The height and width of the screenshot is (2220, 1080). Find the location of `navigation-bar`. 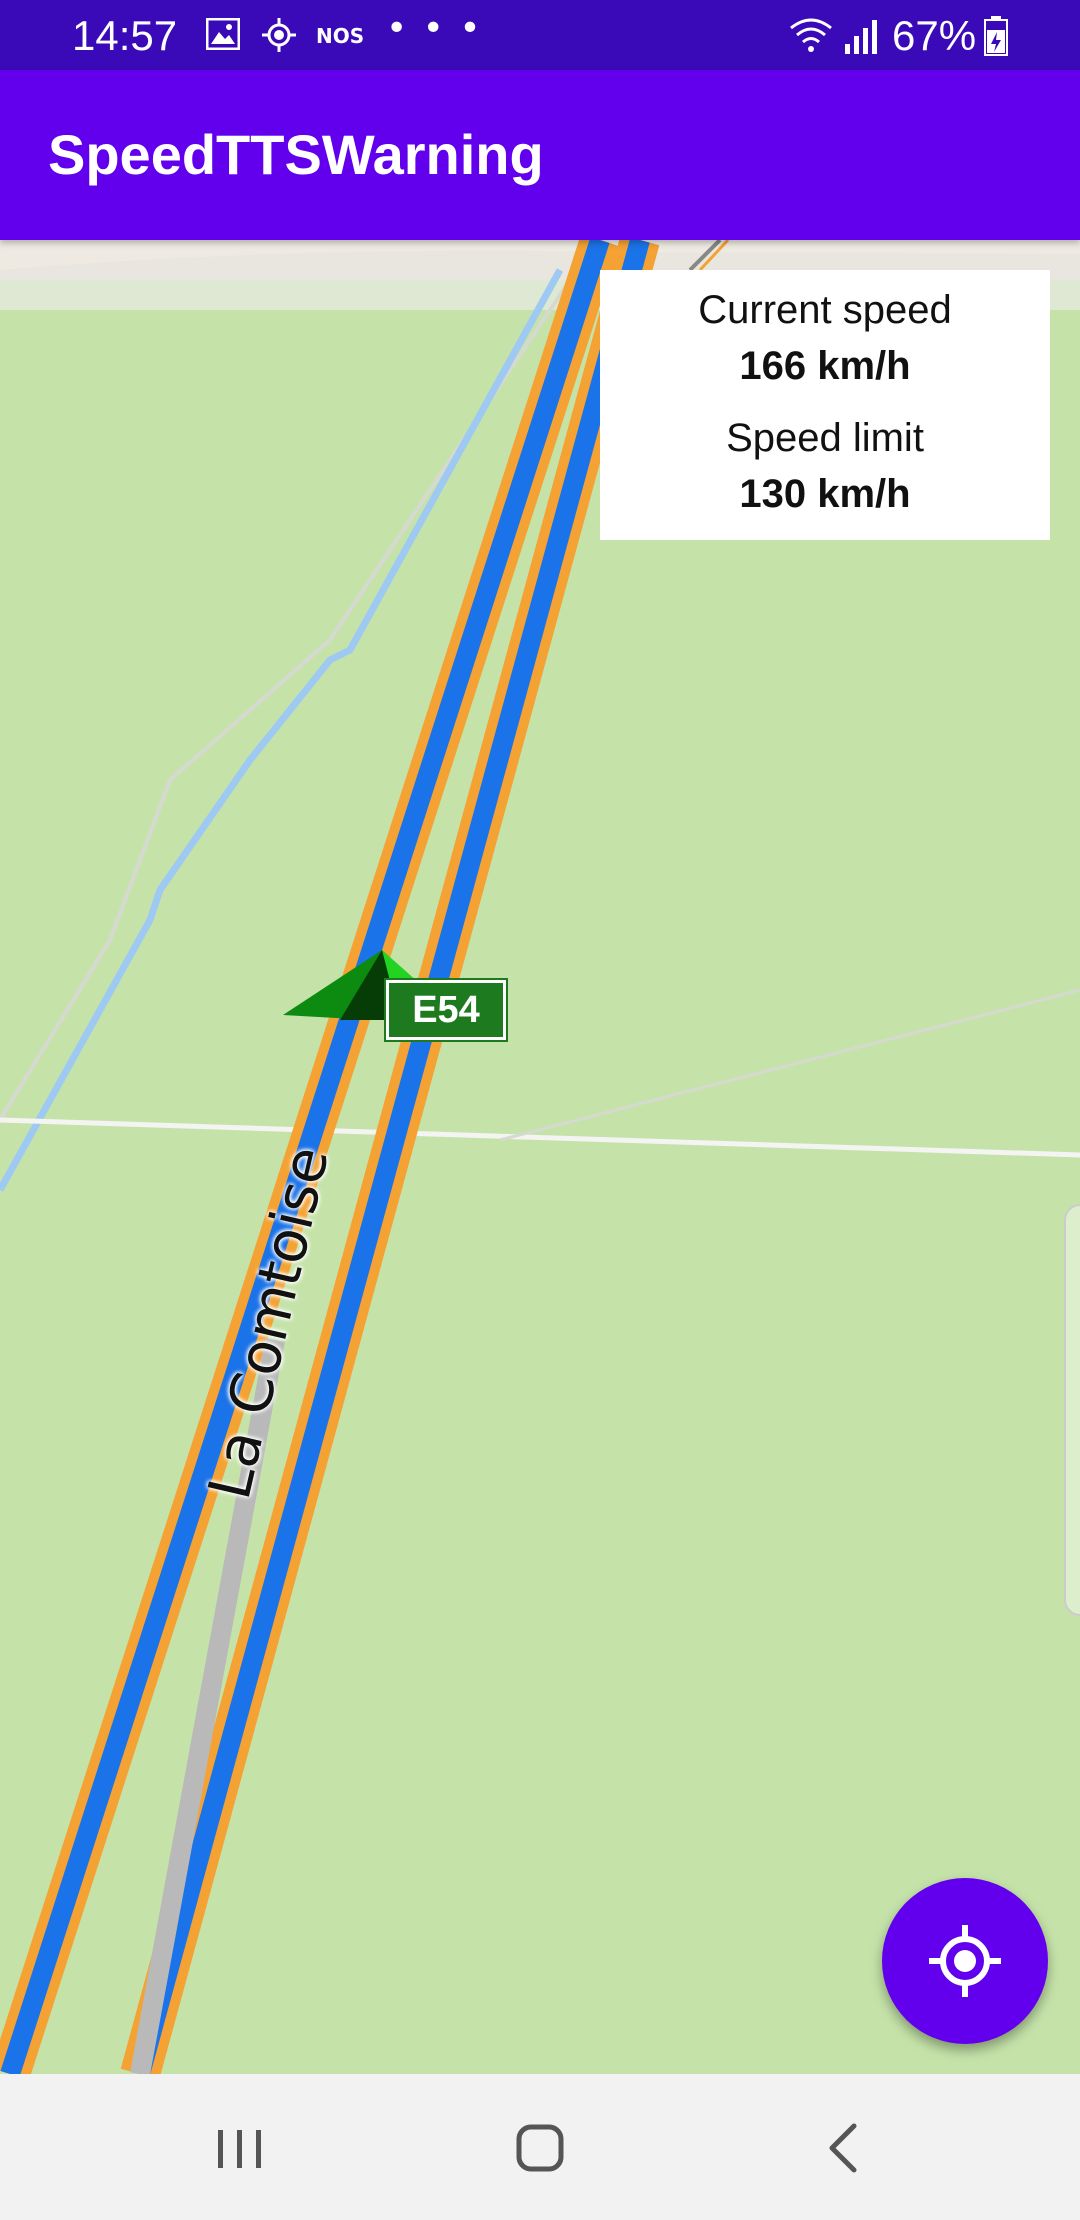

navigation-bar is located at coordinates (540, 2147).